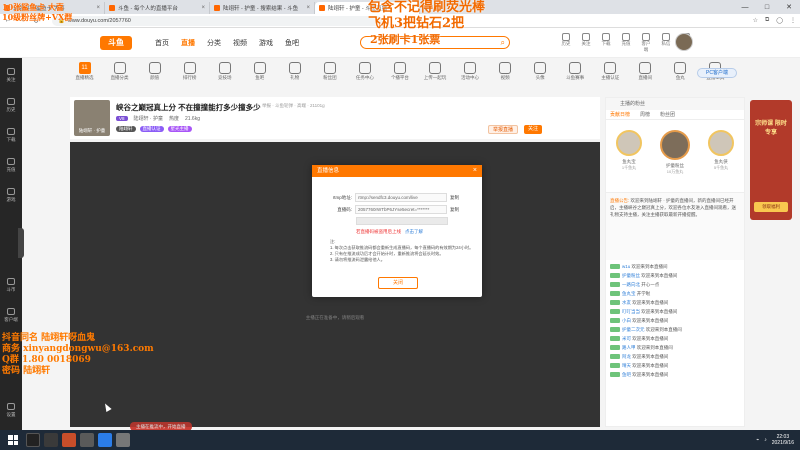 This screenshot has height=450, width=800. What do you see at coordinates (414, 231) in the screenshot?
I see `learn-more-link: 点击了解` at bounding box center [414, 231].